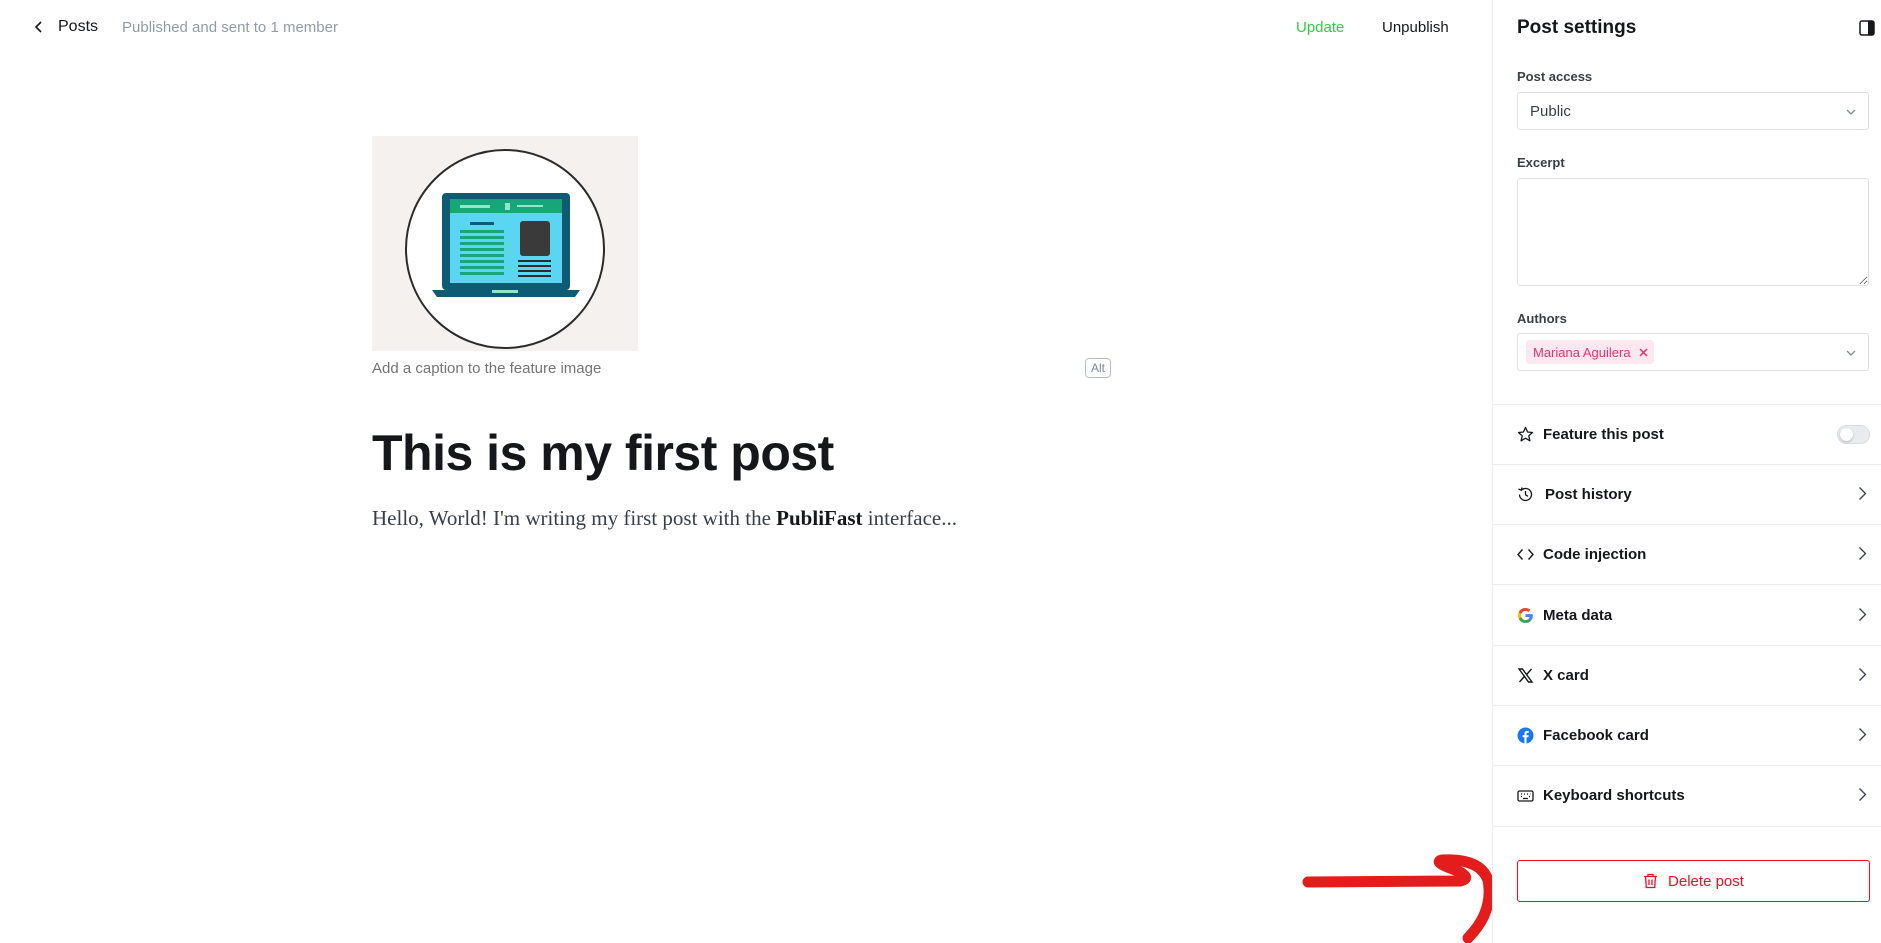 This screenshot has width=1881, height=943. I want to click on delete-post-button: Delete post, so click(1693, 881).